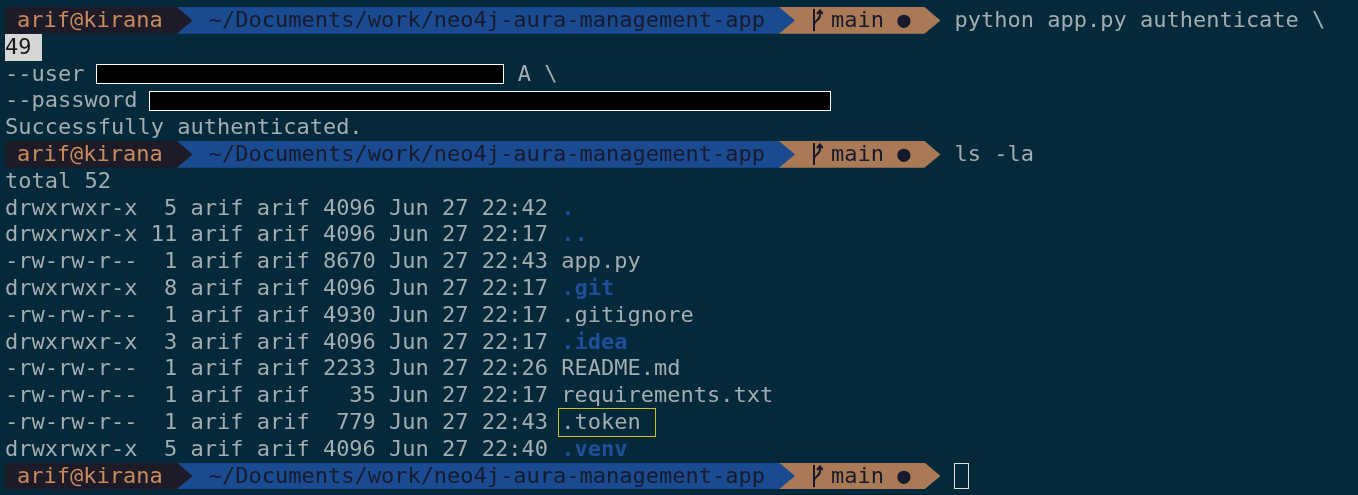  Describe the element at coordinates (277, 422) in the screenshot. I see `file-info: -rw-rw-r-- 1 arif arif 779 Jun 27 22:43` at that location.